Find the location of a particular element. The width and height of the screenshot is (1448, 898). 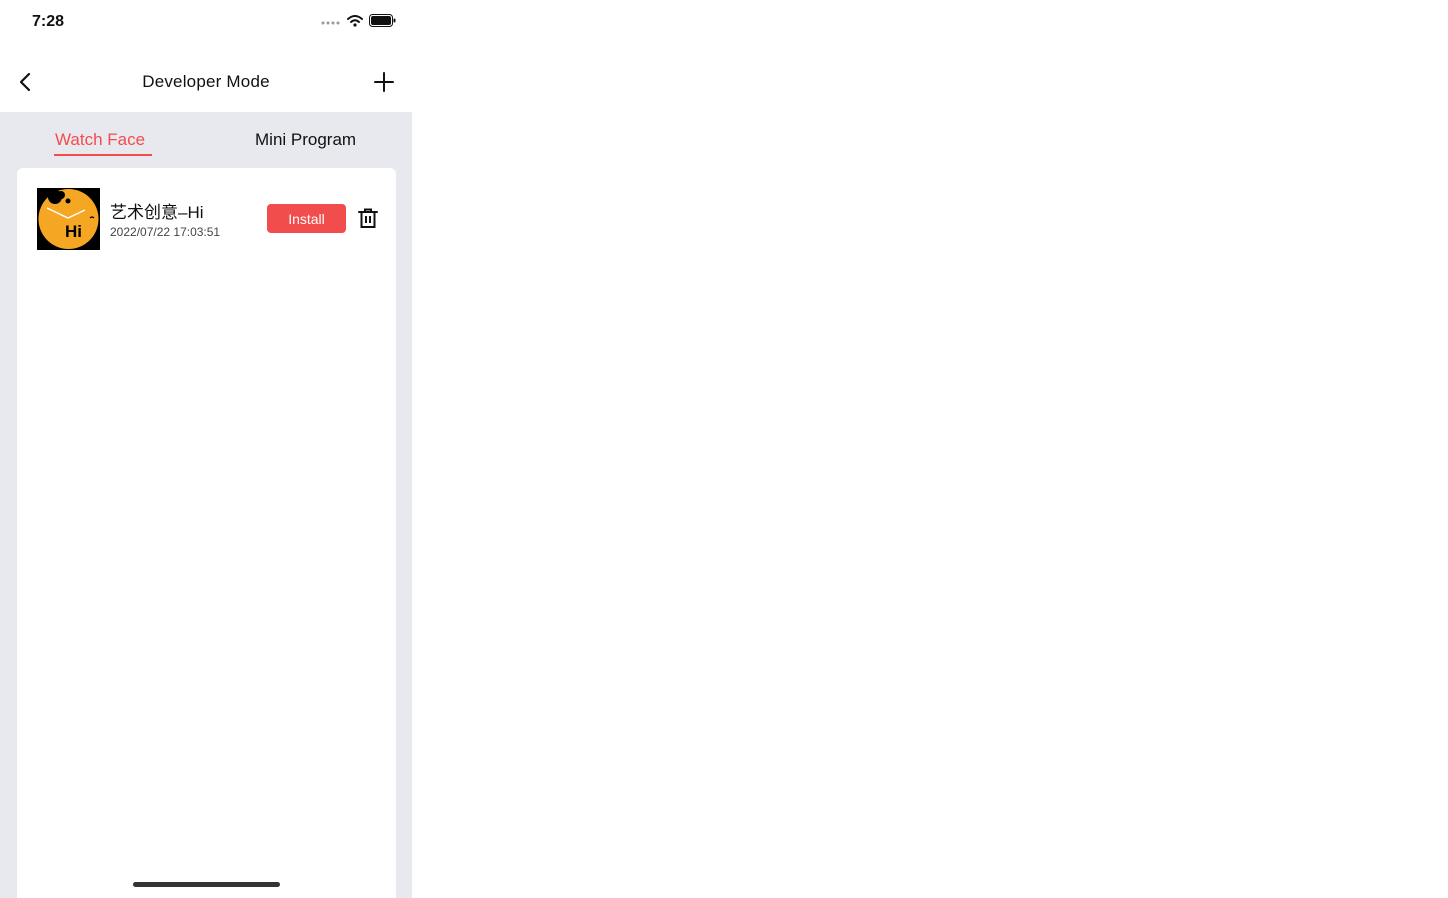

install-button: Install is located at coordinates (306, 218).